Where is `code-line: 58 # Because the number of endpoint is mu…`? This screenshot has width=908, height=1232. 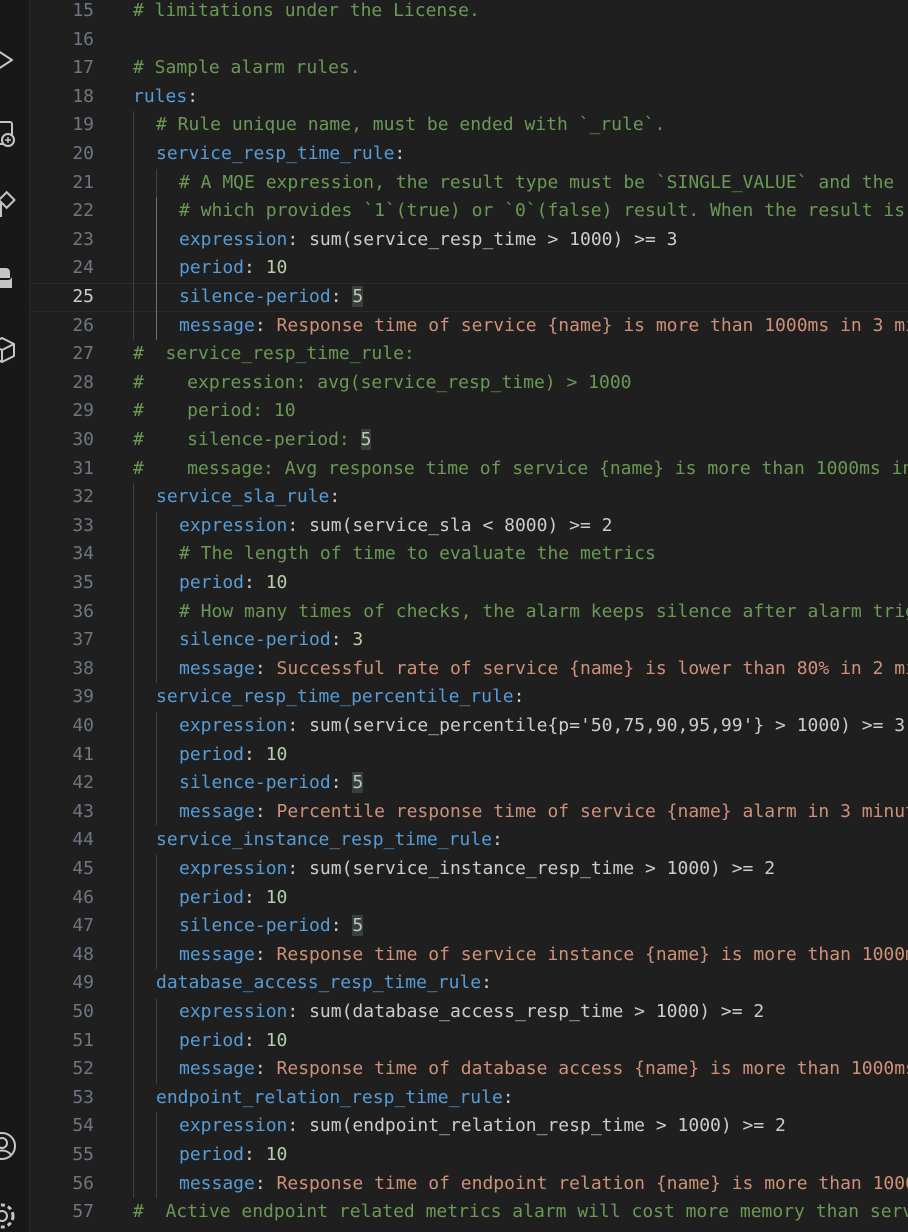
code-line: 58 # Because the number of endpoint is mu… is located at coordinates (469, 1229).